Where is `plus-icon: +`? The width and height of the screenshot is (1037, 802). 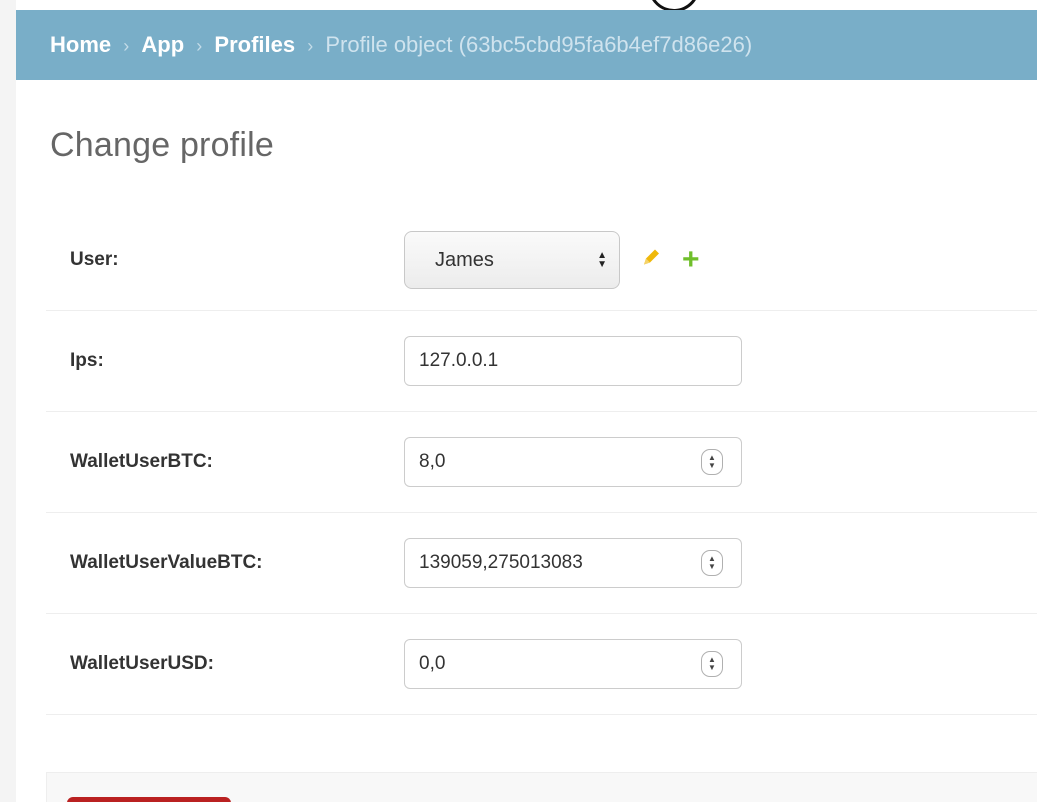
plus-icon: + is located at coordinates (691, 260).